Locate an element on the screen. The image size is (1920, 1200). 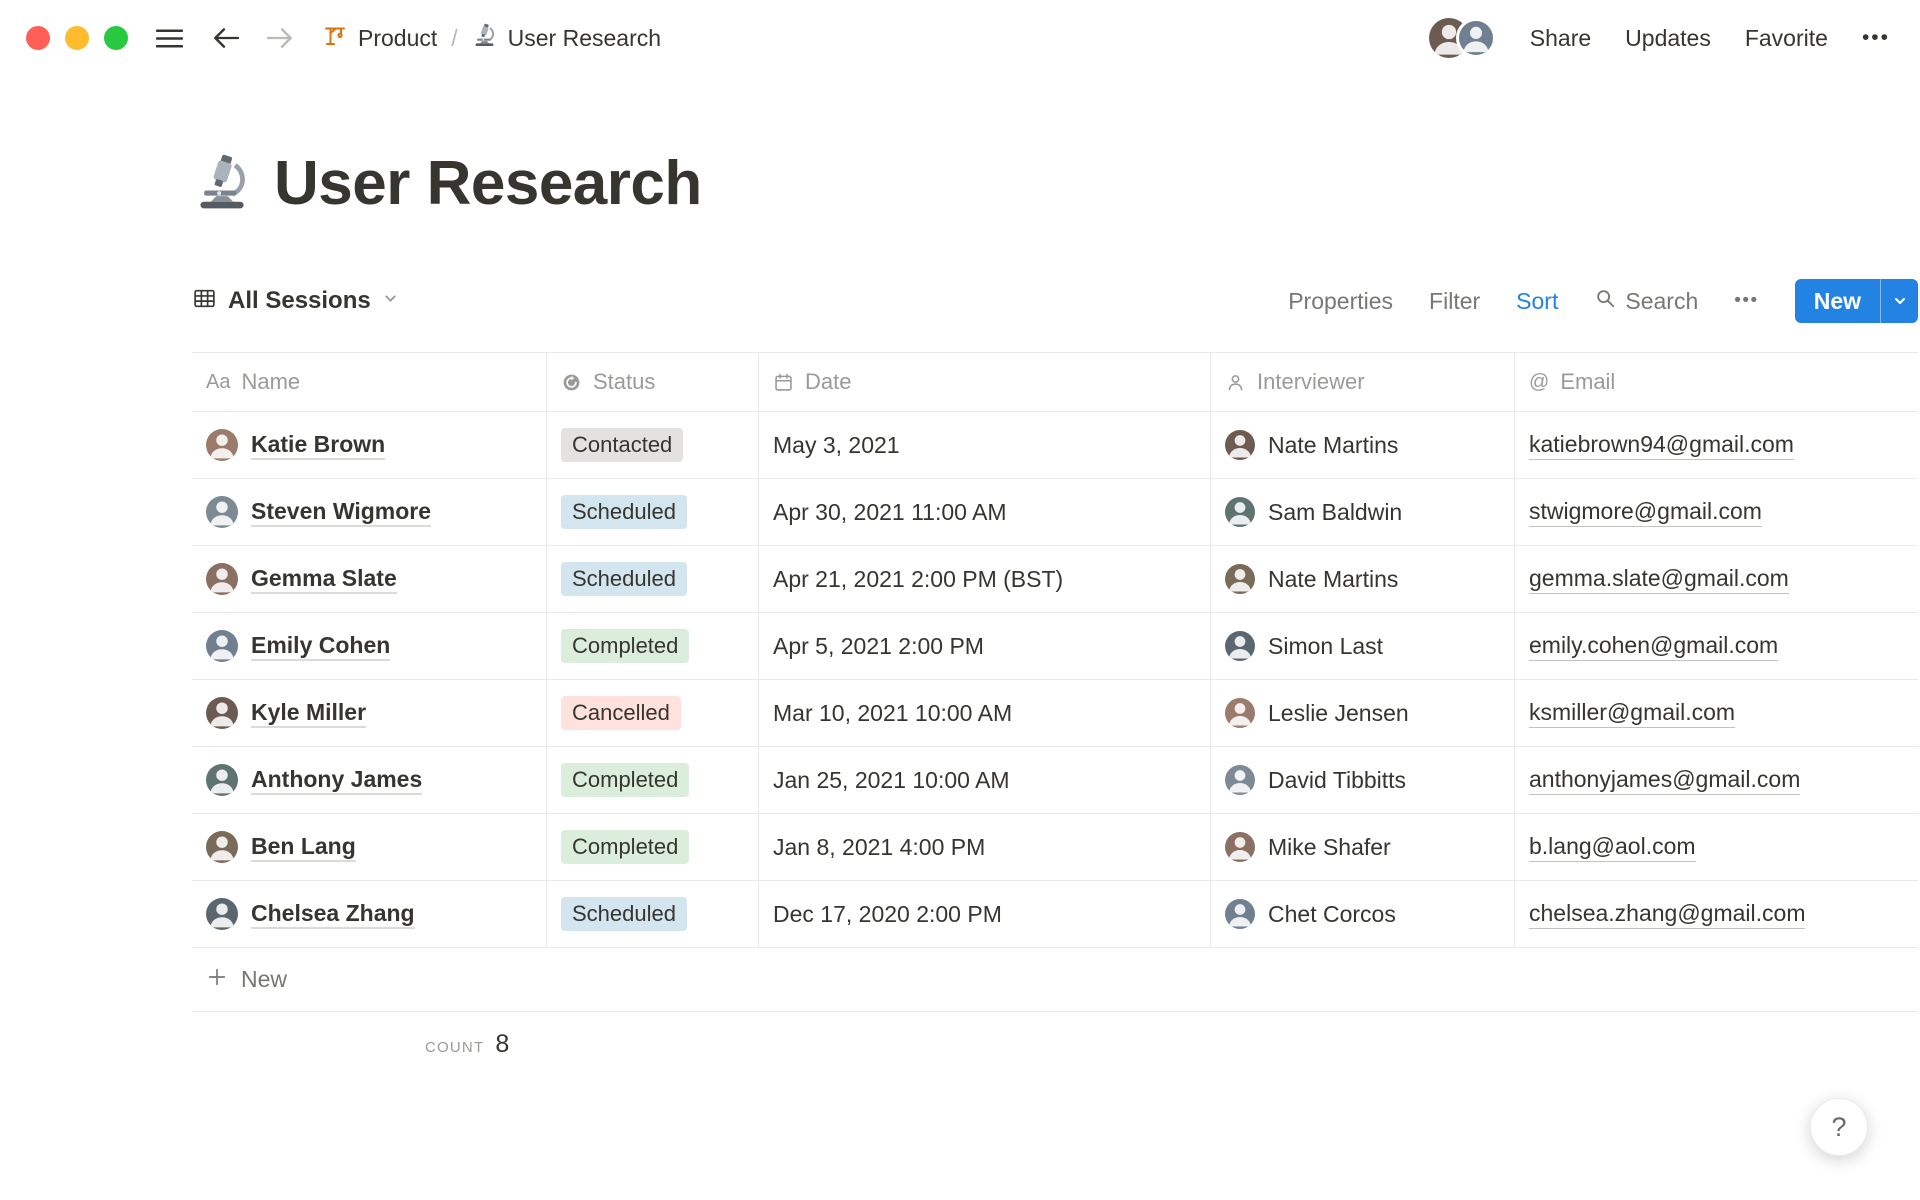
email-cell: stwigmore@gmail.com is located at coordinates (1716, 512).